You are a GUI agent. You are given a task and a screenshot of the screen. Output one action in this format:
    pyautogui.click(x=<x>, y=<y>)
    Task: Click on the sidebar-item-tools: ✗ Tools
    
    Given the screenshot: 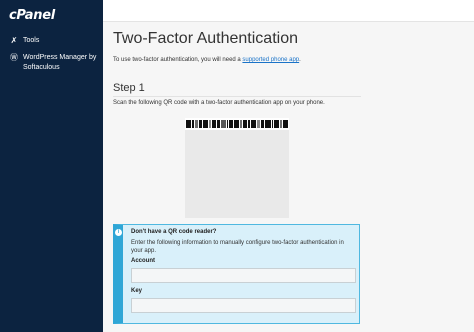 What is the action you would take?
    pyautogui.click(x=24, y=41)
    